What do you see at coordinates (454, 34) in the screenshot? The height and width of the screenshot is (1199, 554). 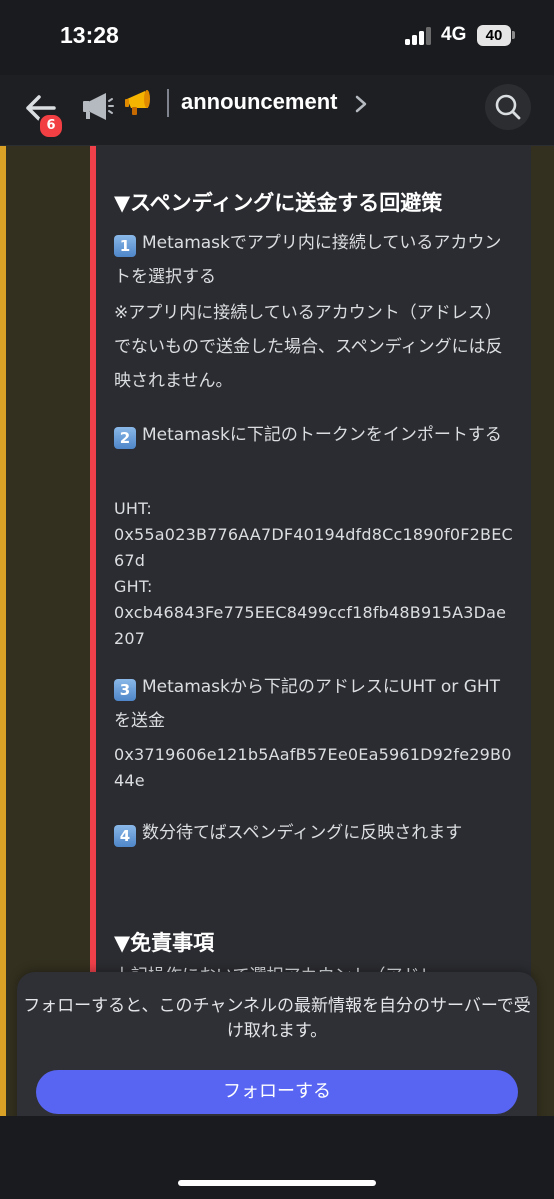 I see `network-type: 4G` at bounding box center [454, 34].